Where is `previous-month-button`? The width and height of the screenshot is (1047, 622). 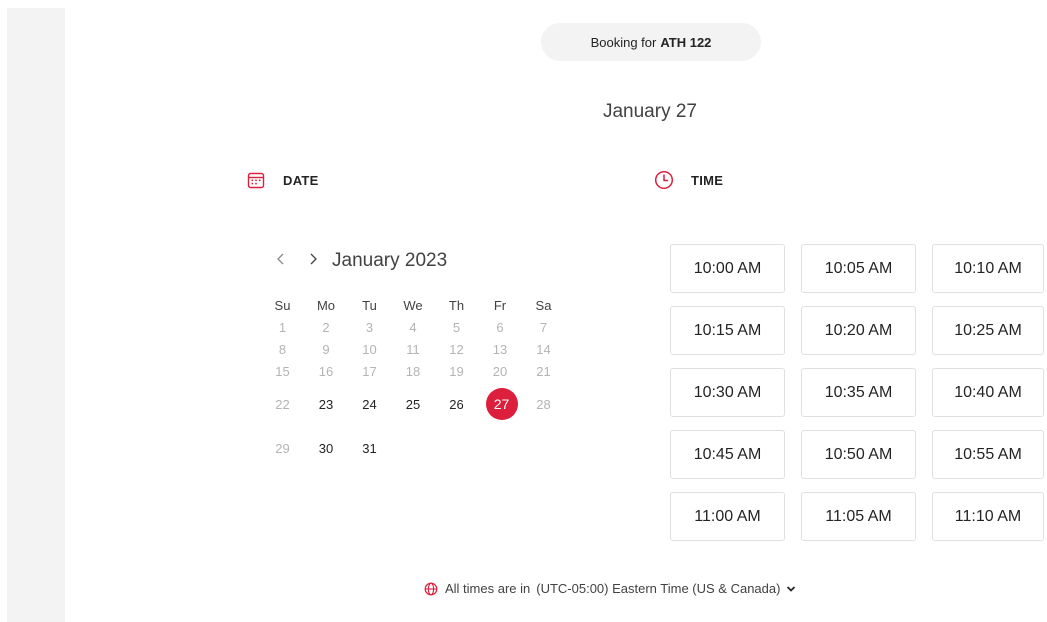
previous-month-button is located at coordinates (281, 261).